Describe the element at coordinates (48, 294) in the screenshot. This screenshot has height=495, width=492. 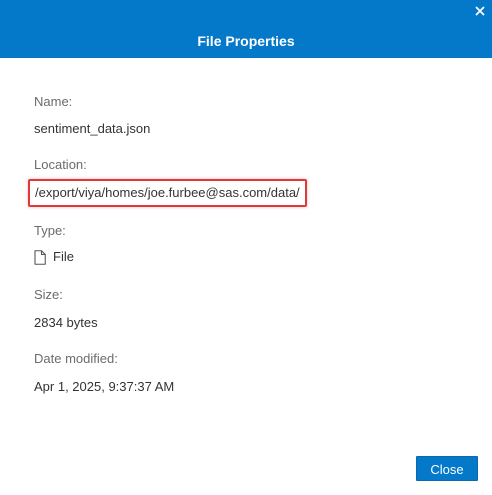
I see `size-label: Size:` at that location.